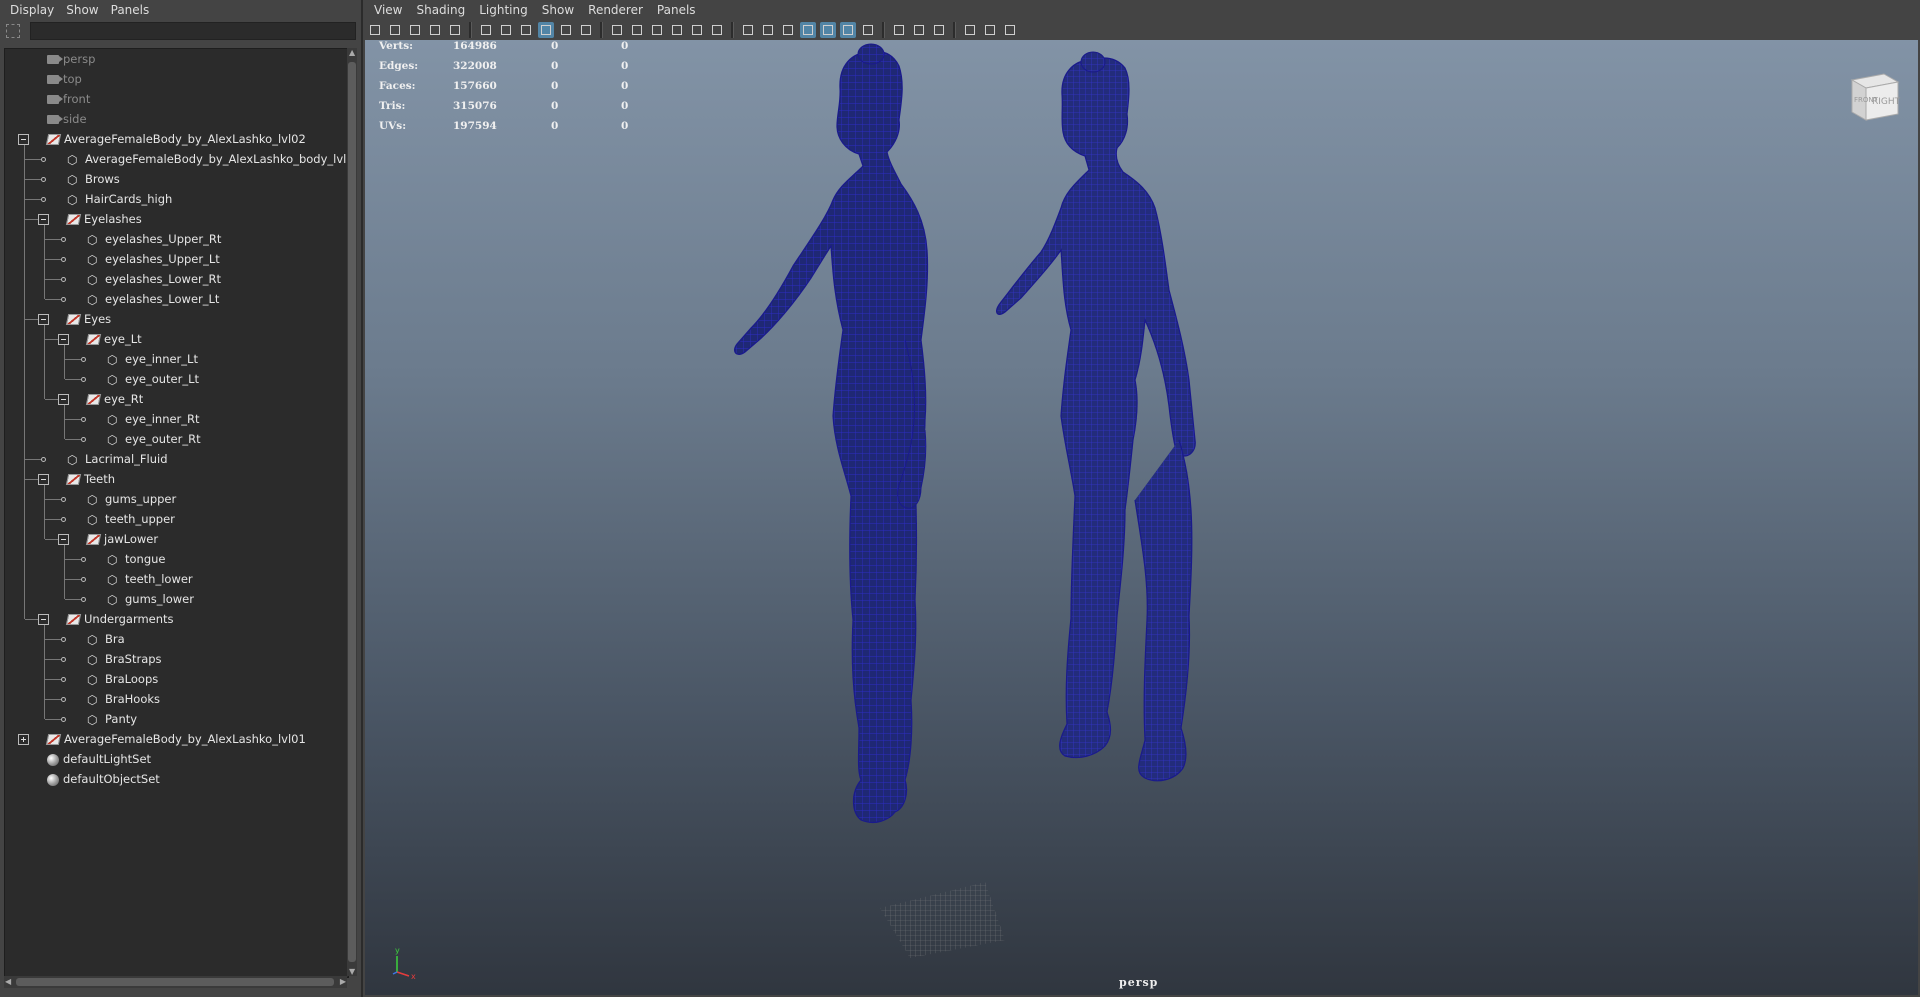  I want to click on scroll-down-icon: ▼, so click(352, 971).